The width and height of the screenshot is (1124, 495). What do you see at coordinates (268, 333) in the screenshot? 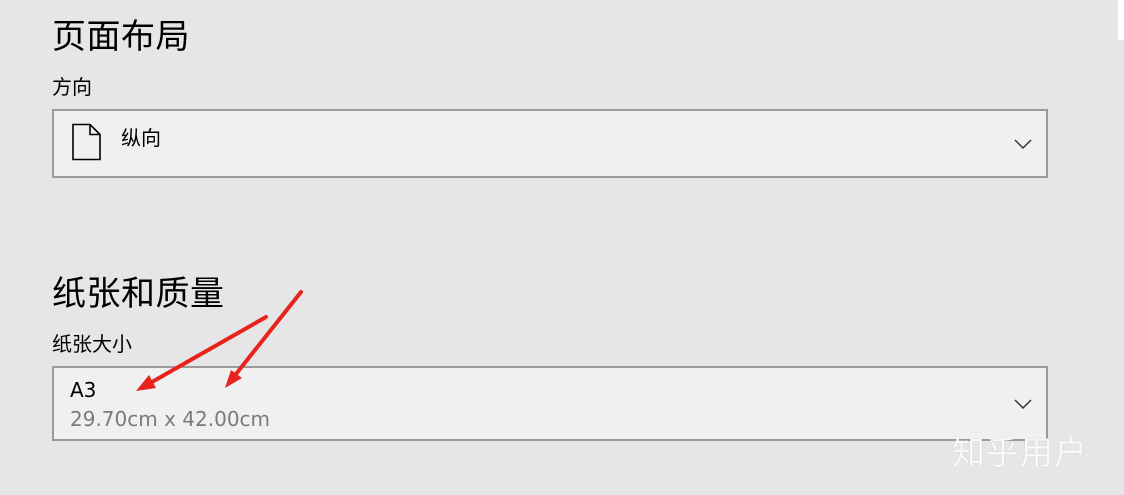
I see `red-arrow-right-shaft` at bounding box center [268, 333].